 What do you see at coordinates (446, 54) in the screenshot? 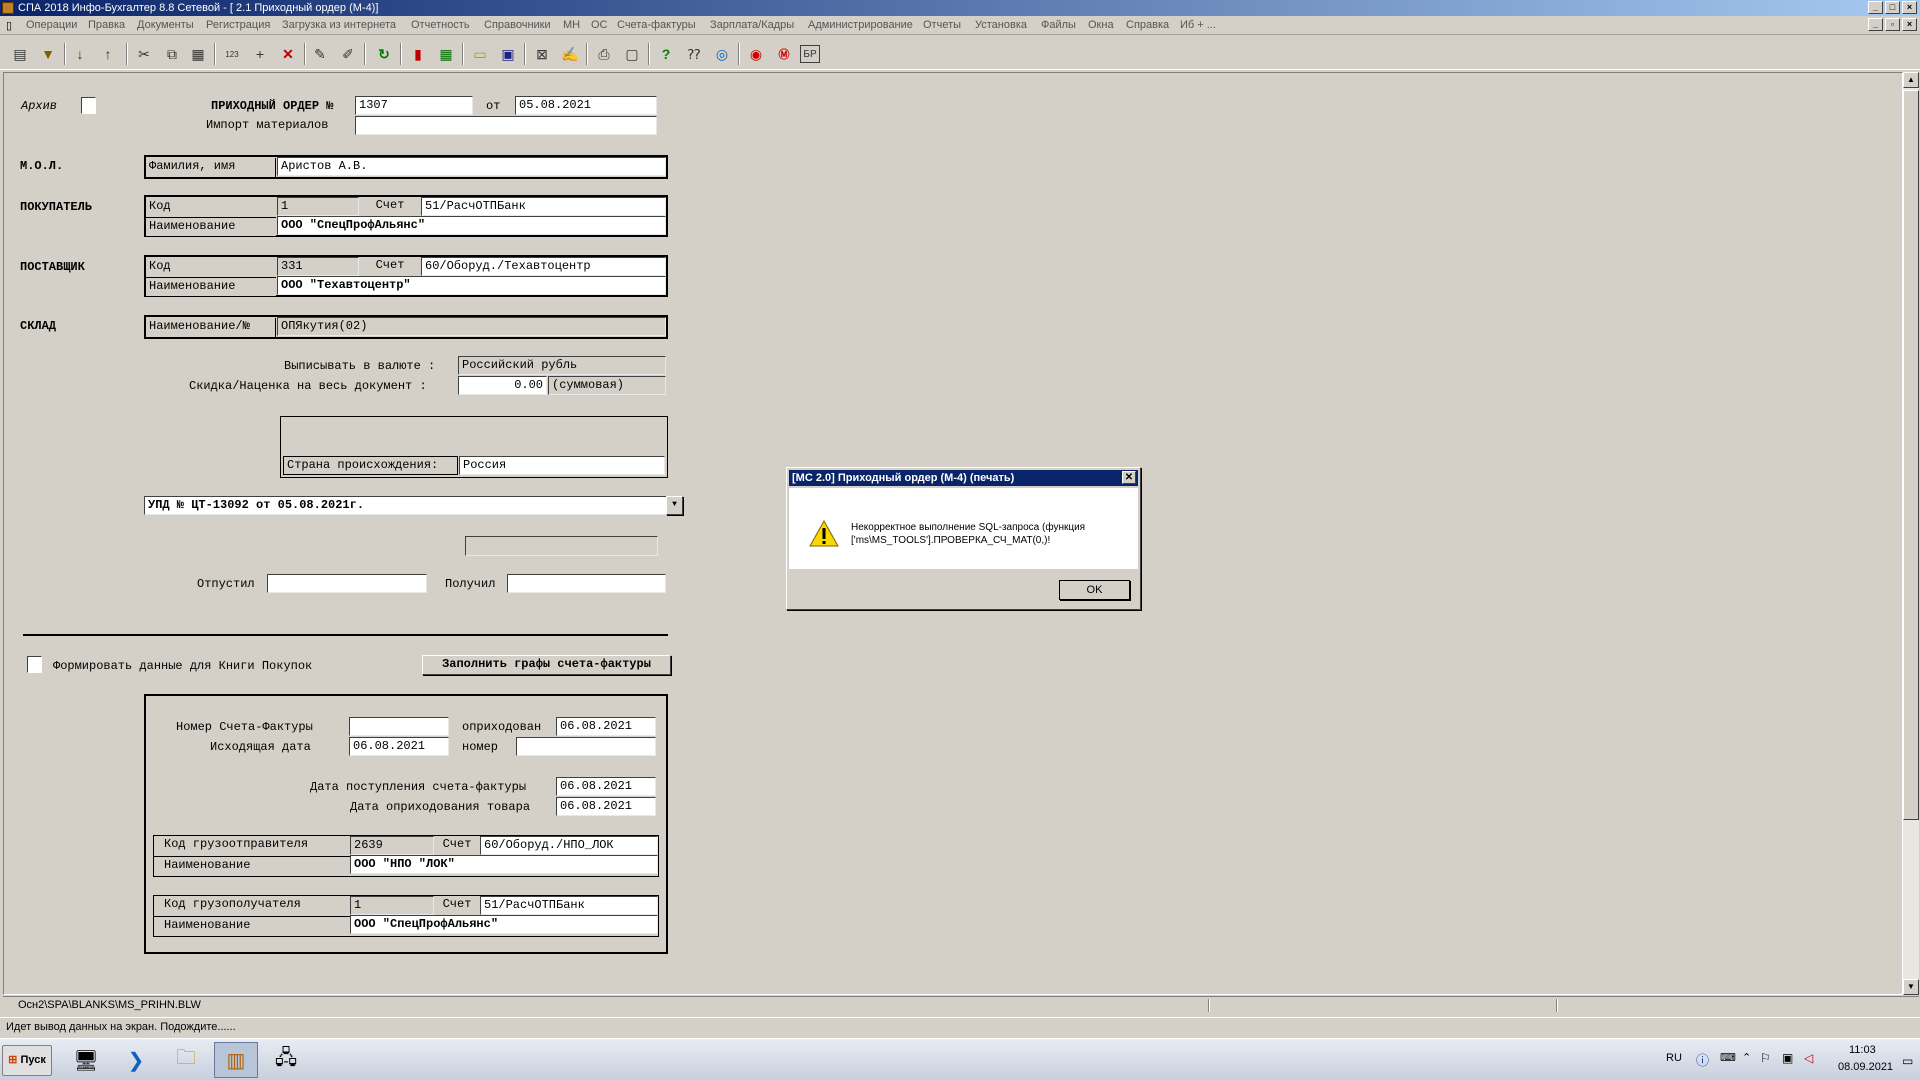
I see `excel-icon: ▦` at bounding box center [446, 54].